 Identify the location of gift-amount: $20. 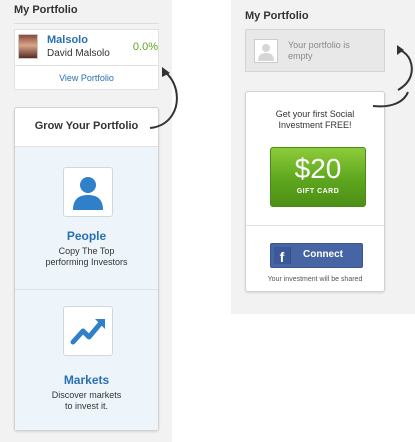
(318, 168).